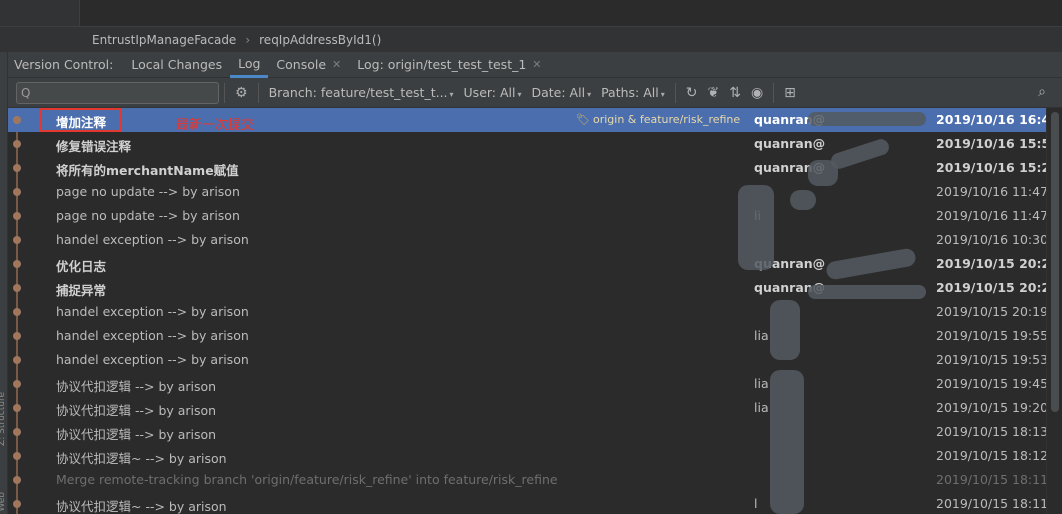 The width and height of the screenshot is (1062, 514). What do you see at coordinates (527, 456) in the screenshot?
I see `table-row: 协议代扣逻辑~ --> by arison 2019/10/15 18:12` at bounding box center [527, 456].